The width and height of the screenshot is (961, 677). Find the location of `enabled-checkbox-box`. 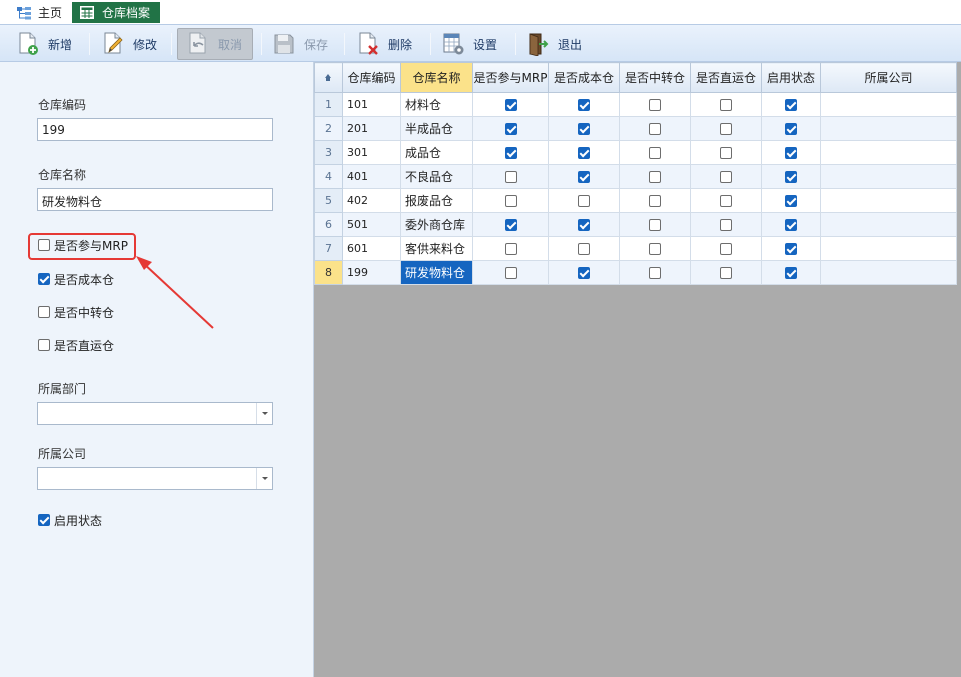

enabled-checkbox-box is located at coordinates (44, 520).